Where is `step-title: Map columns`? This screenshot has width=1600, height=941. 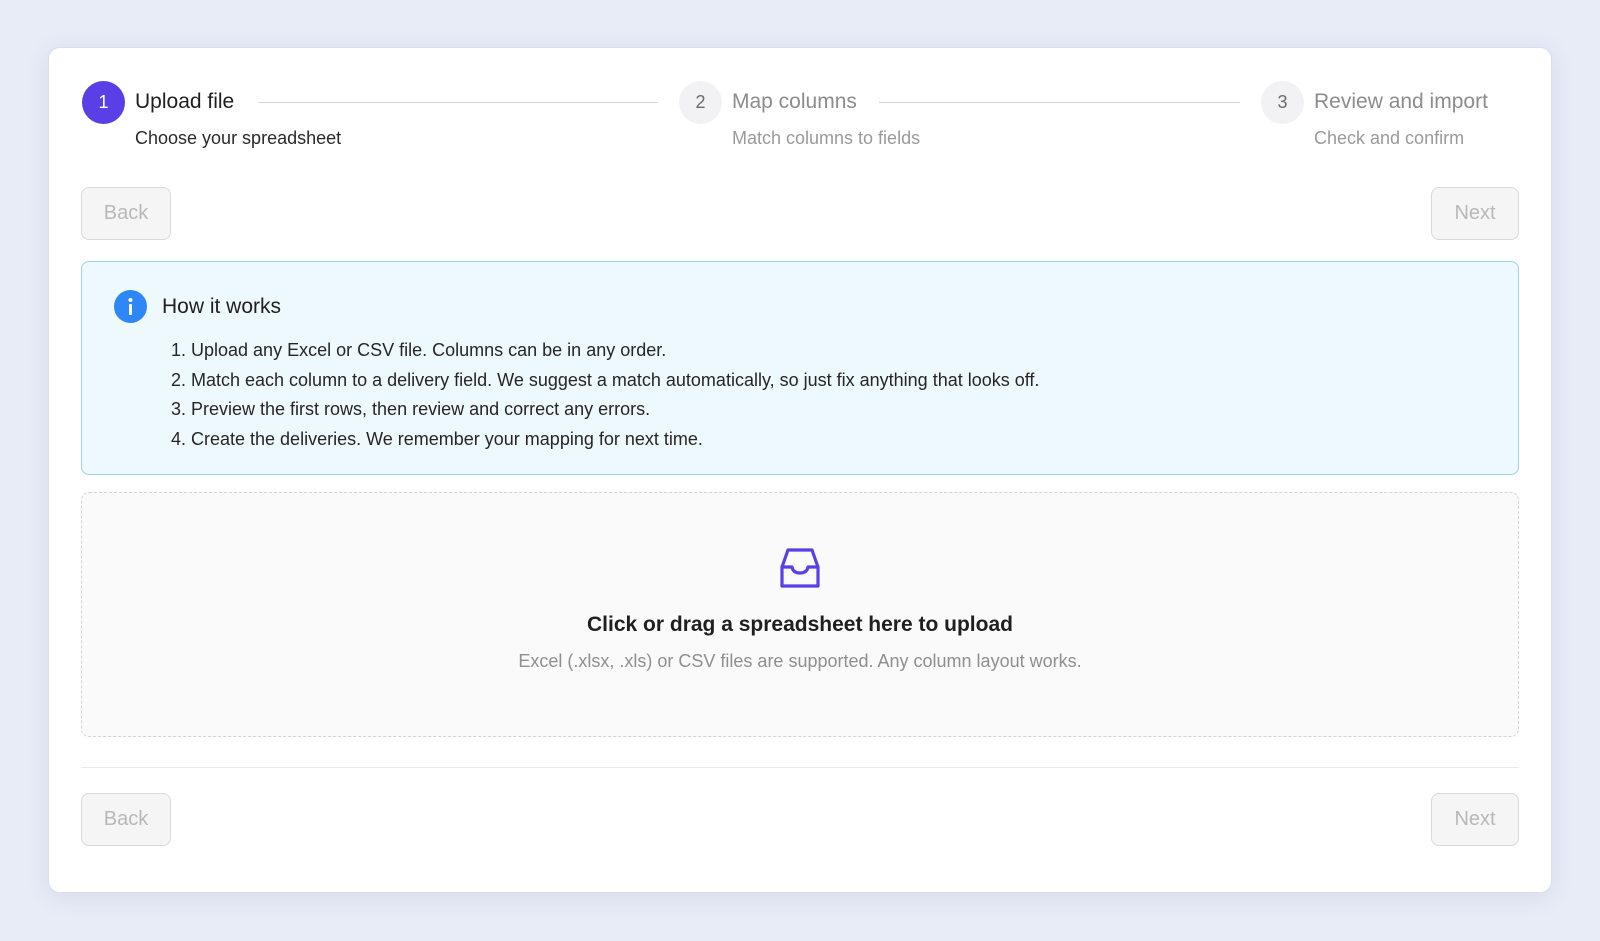
step-title: Map columns is located at coordinates (794, 101).